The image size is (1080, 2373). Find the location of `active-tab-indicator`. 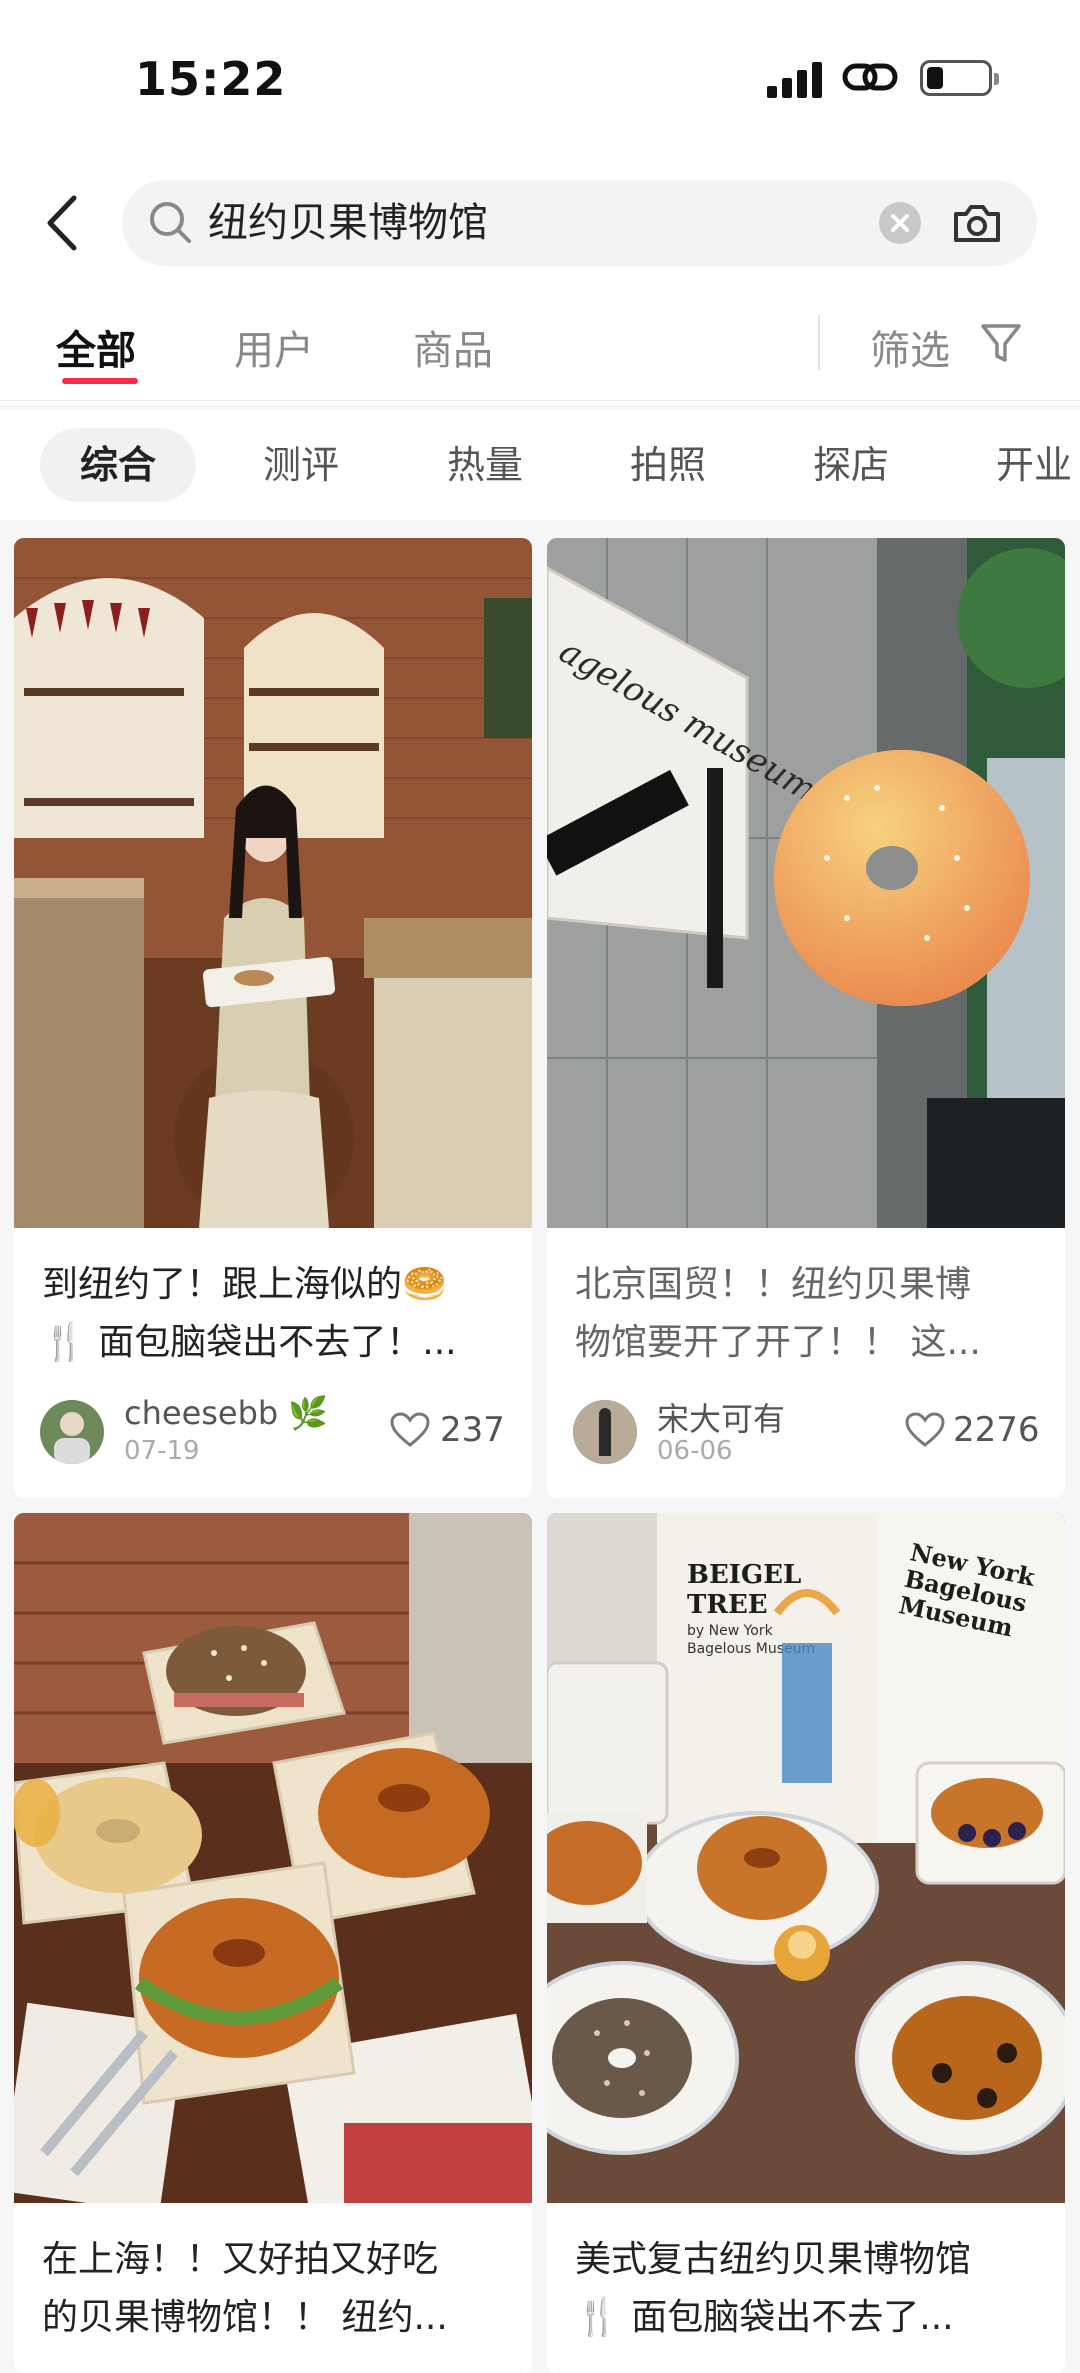

active-tab-indicator is located at coordinates (100, 381).